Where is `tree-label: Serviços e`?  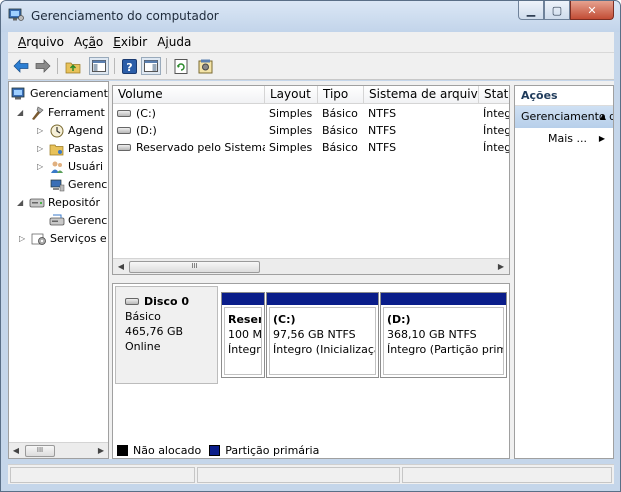
tree-label: Serviços e is located at coordinates (78, 238).